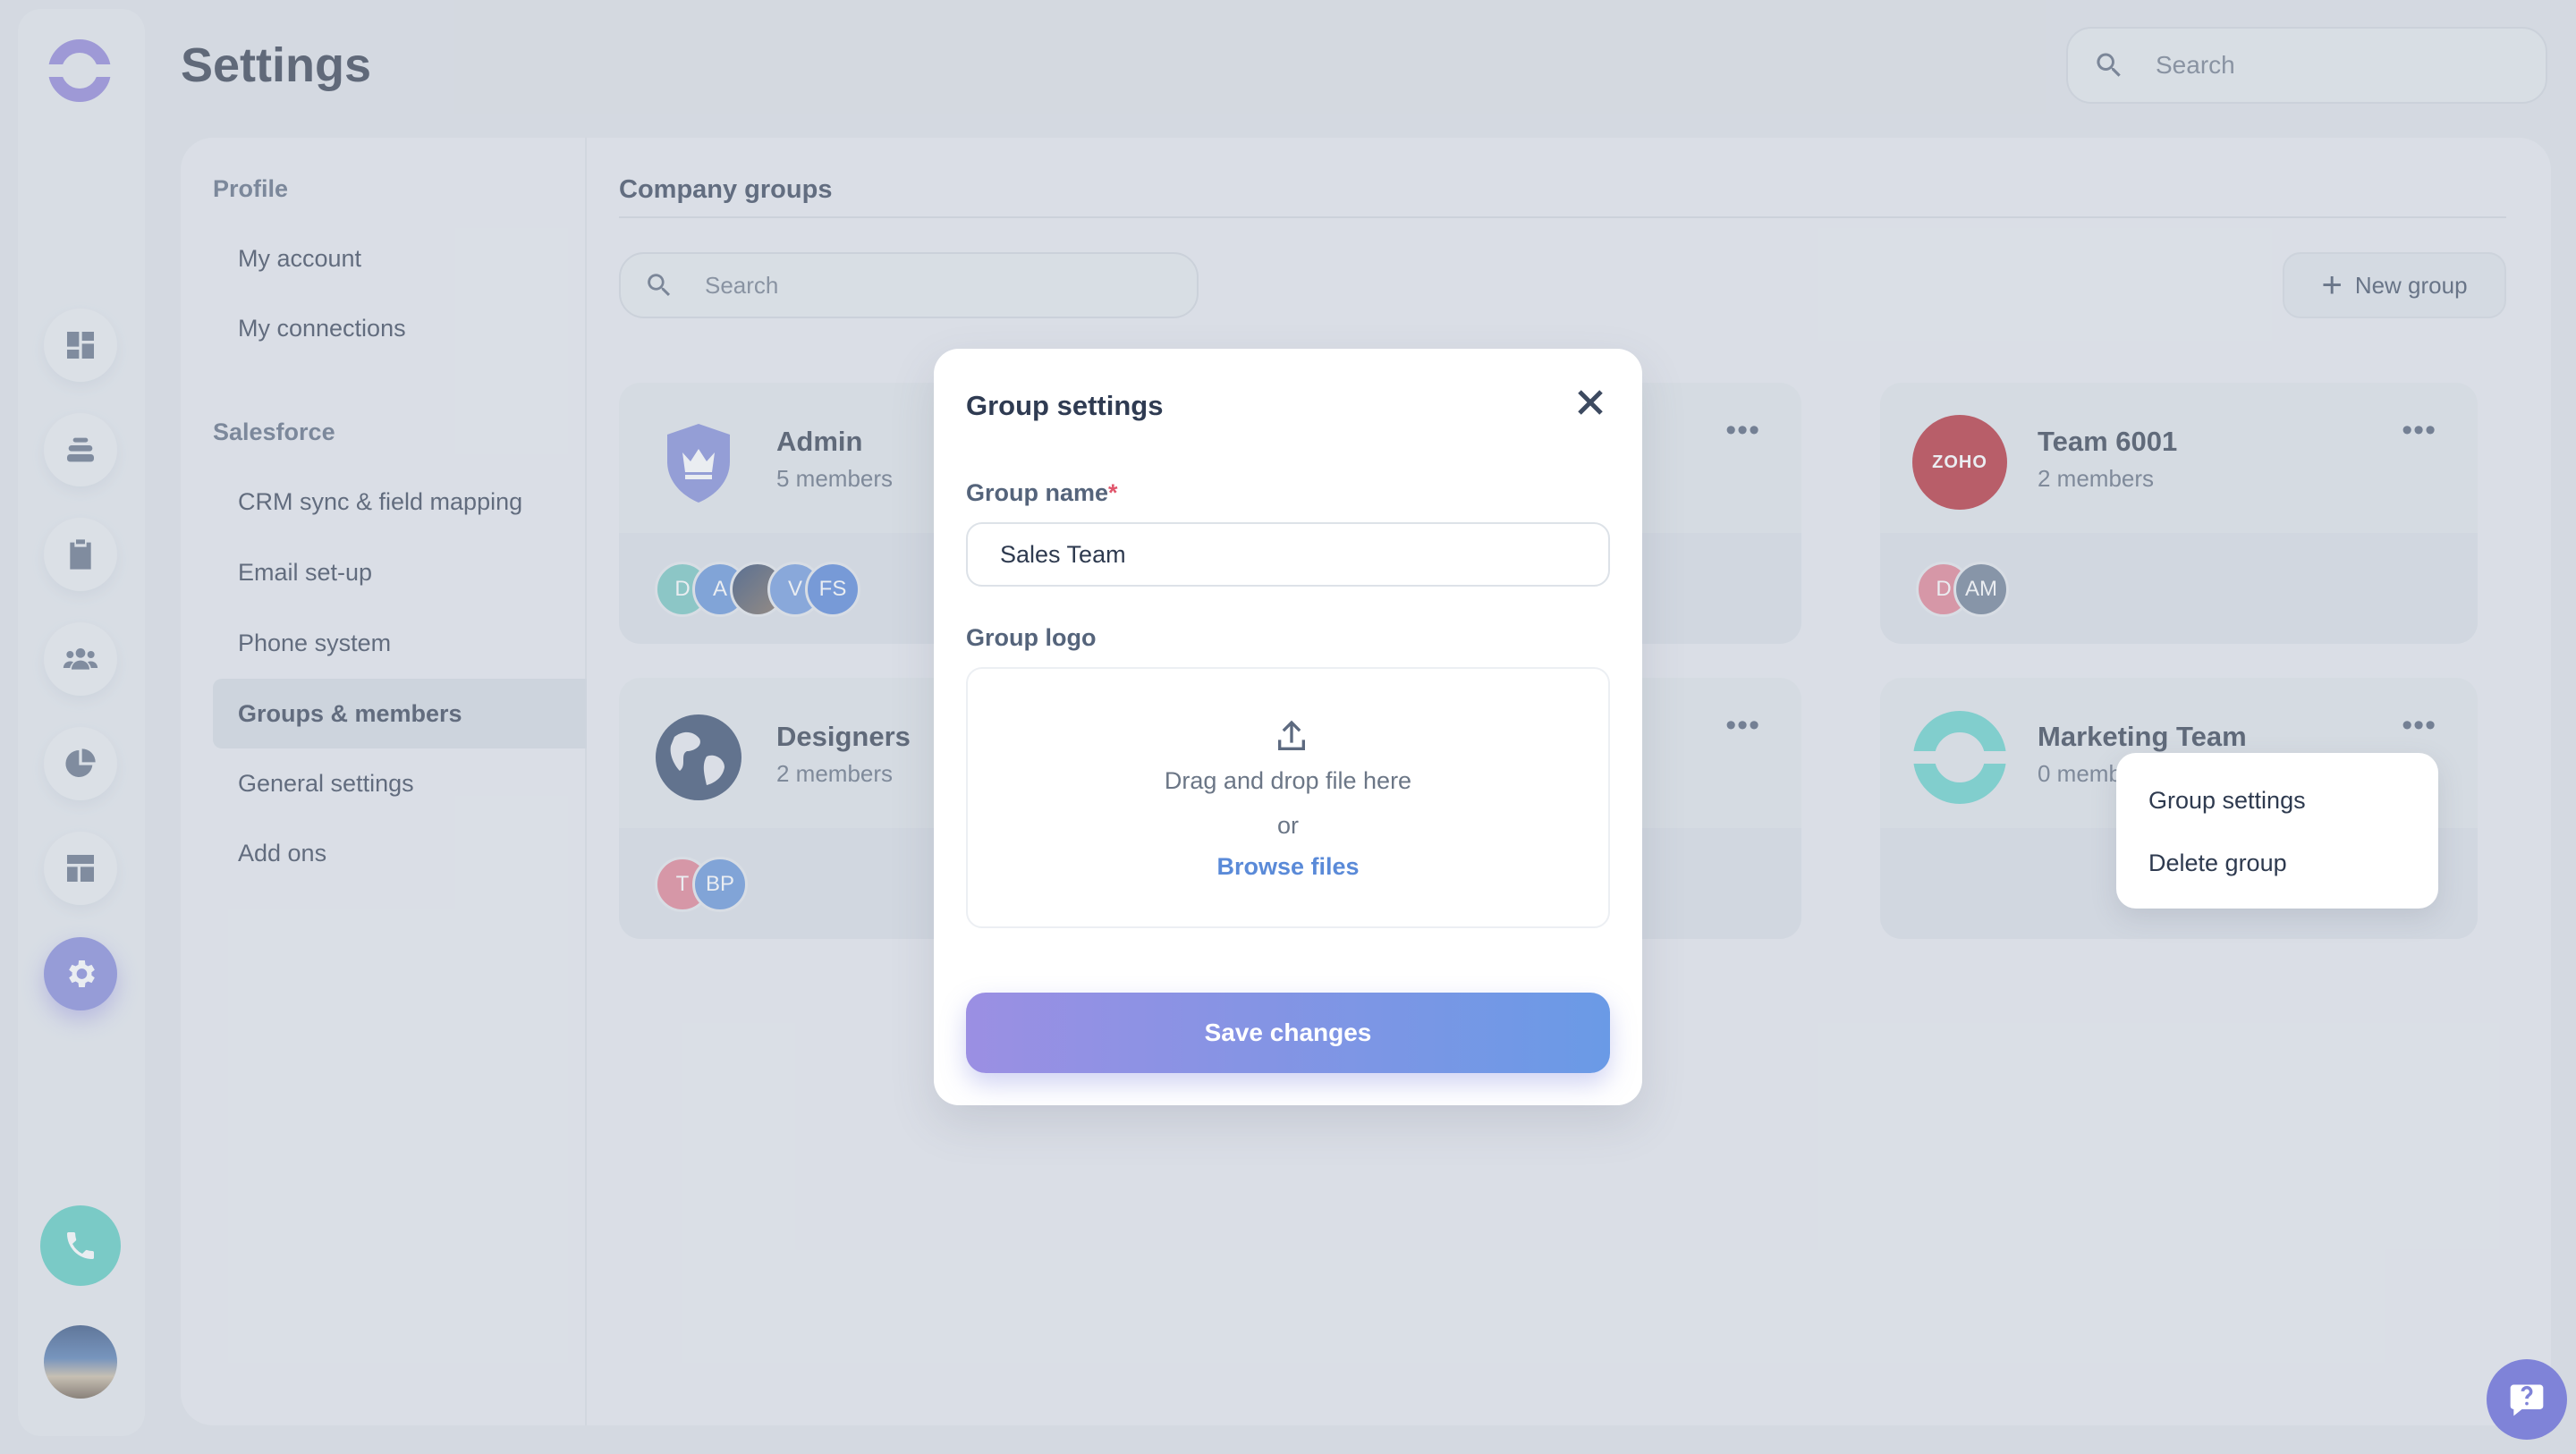 The width and height of the screenshot is (2576, 1454). I want to click on group-logo-label: Group logo, so click(1031, 637).